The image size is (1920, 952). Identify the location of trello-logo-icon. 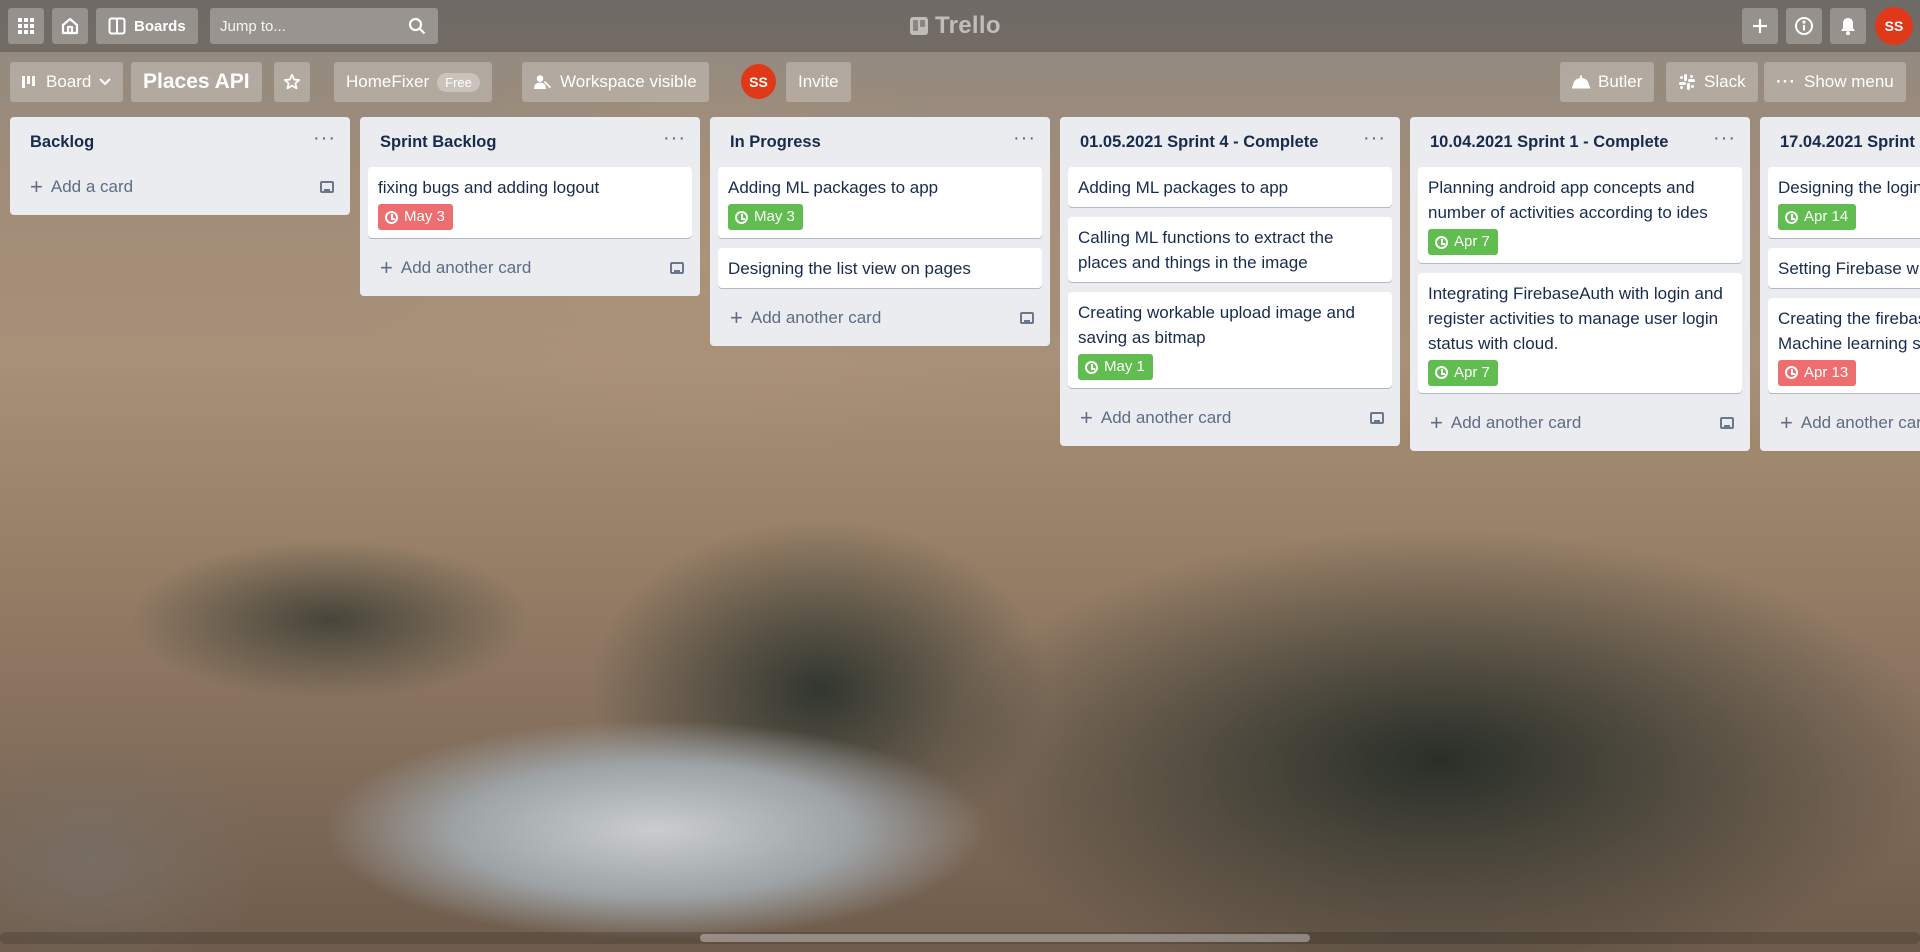
(919, 26).